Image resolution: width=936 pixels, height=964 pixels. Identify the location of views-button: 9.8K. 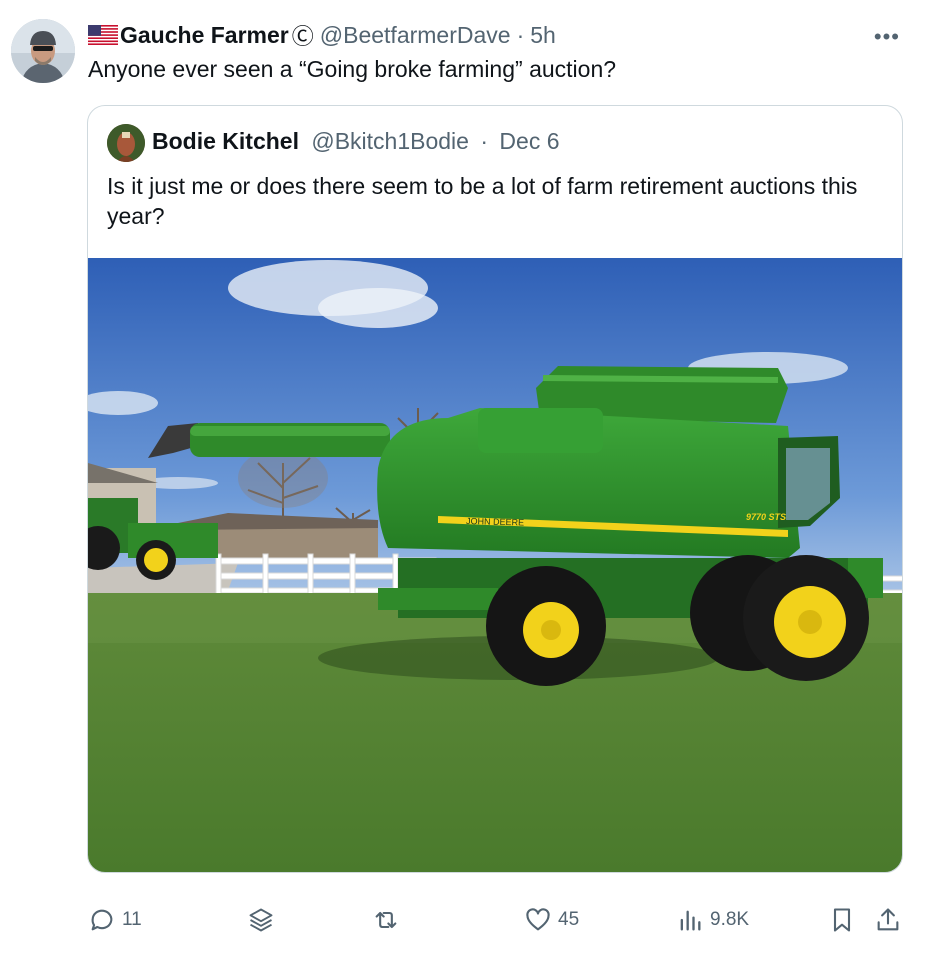
(712, 920).